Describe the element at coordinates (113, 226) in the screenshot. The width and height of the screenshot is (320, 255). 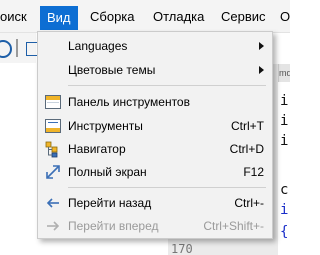
I see `menu-item-label: Перейти вперед` at that location.